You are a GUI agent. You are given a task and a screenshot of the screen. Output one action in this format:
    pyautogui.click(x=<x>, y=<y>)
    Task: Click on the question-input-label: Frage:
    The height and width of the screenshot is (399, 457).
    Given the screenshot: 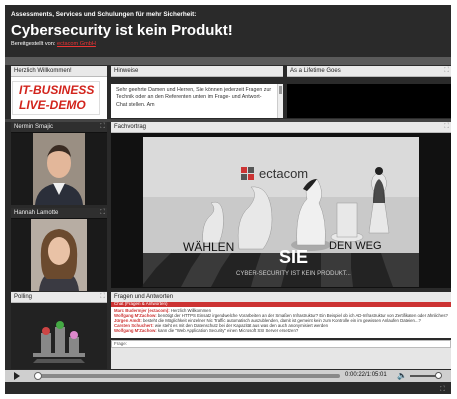 What is the action you would take?
    pyautogui.click(x=121, y=343)
    